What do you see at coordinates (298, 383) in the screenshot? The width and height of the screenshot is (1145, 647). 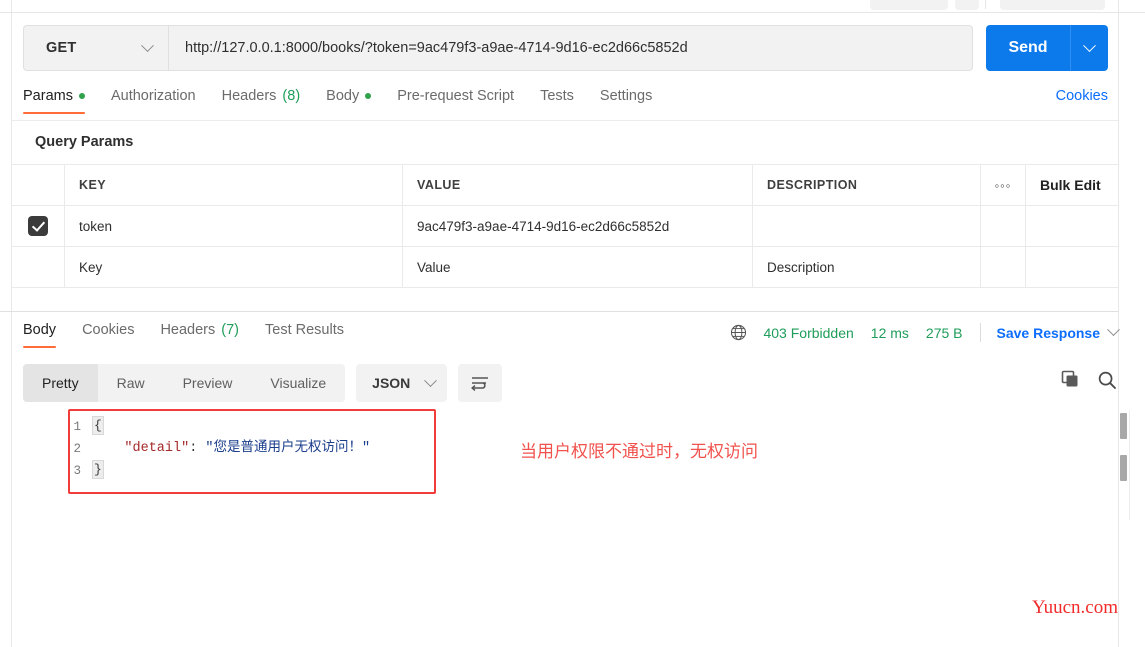 I see `view-mode-visualize: Visualize` at bounding box center [298, 383].